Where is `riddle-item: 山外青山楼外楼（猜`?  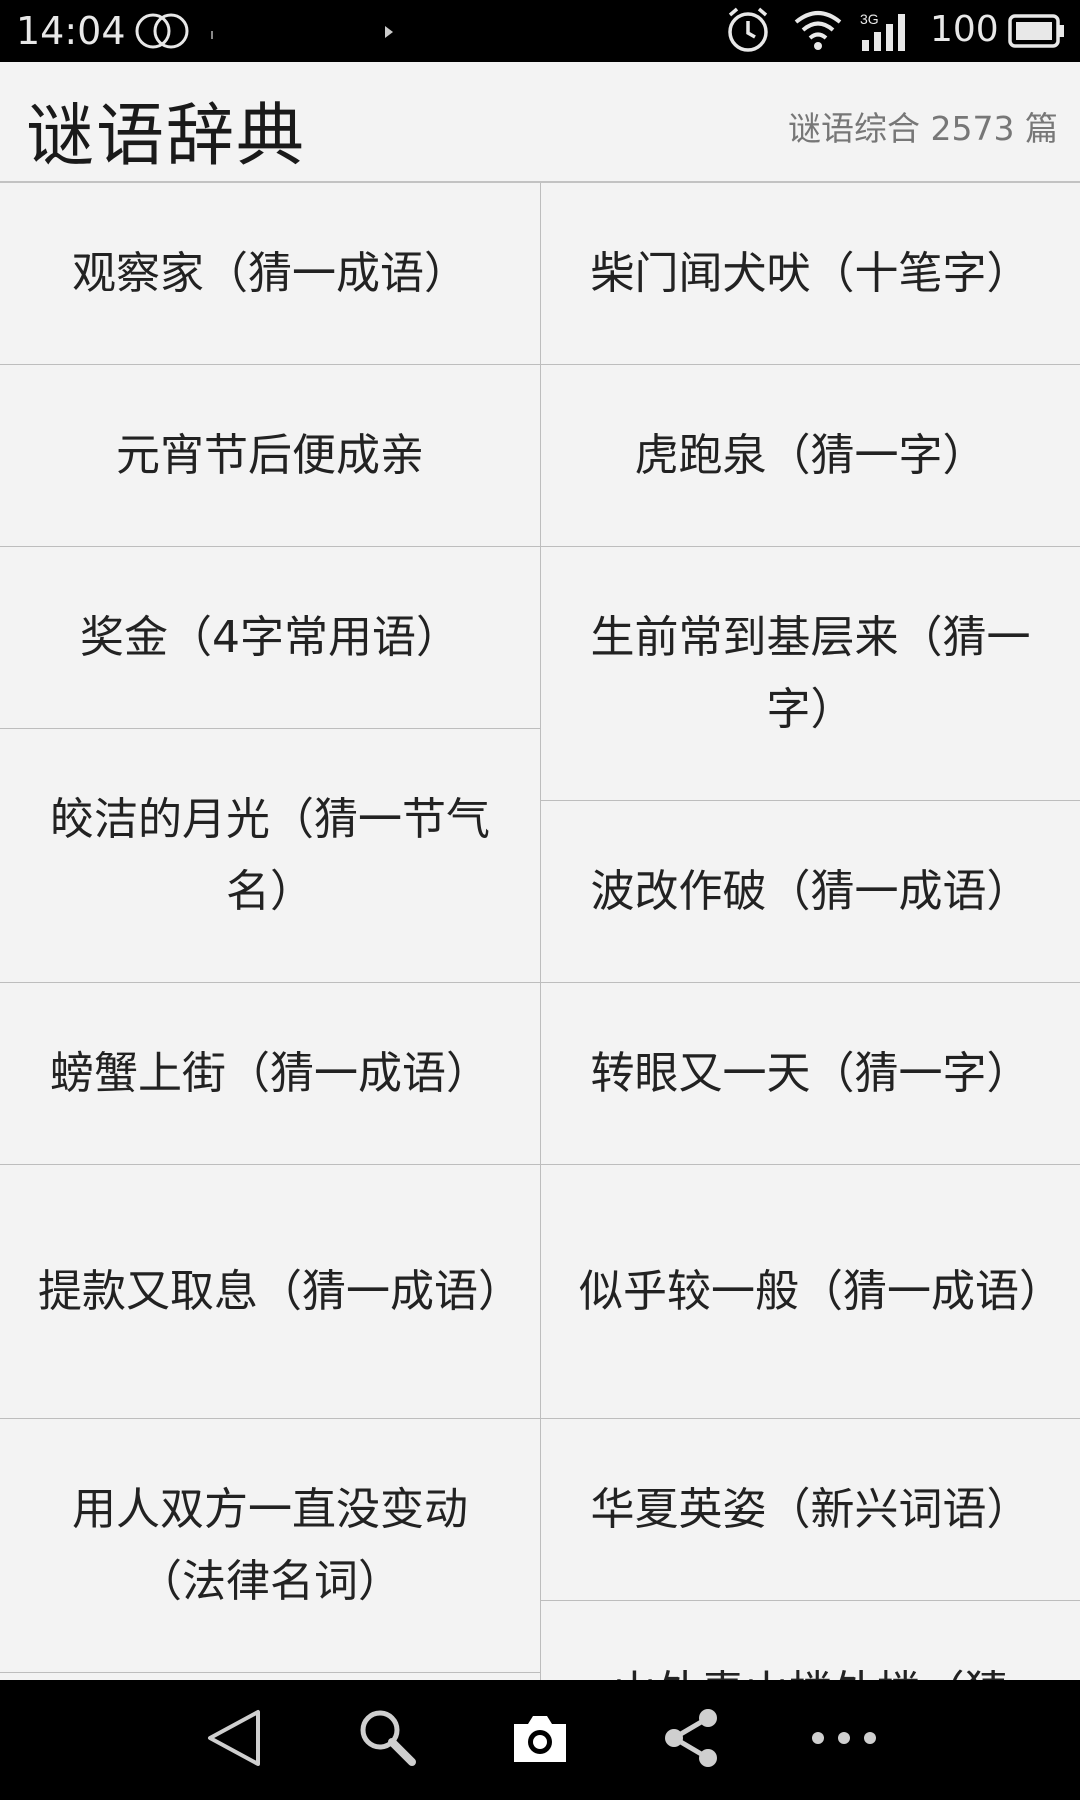
riddle-item: 山外青山楼外楼（猜 is located at coordinates (810, 1640).